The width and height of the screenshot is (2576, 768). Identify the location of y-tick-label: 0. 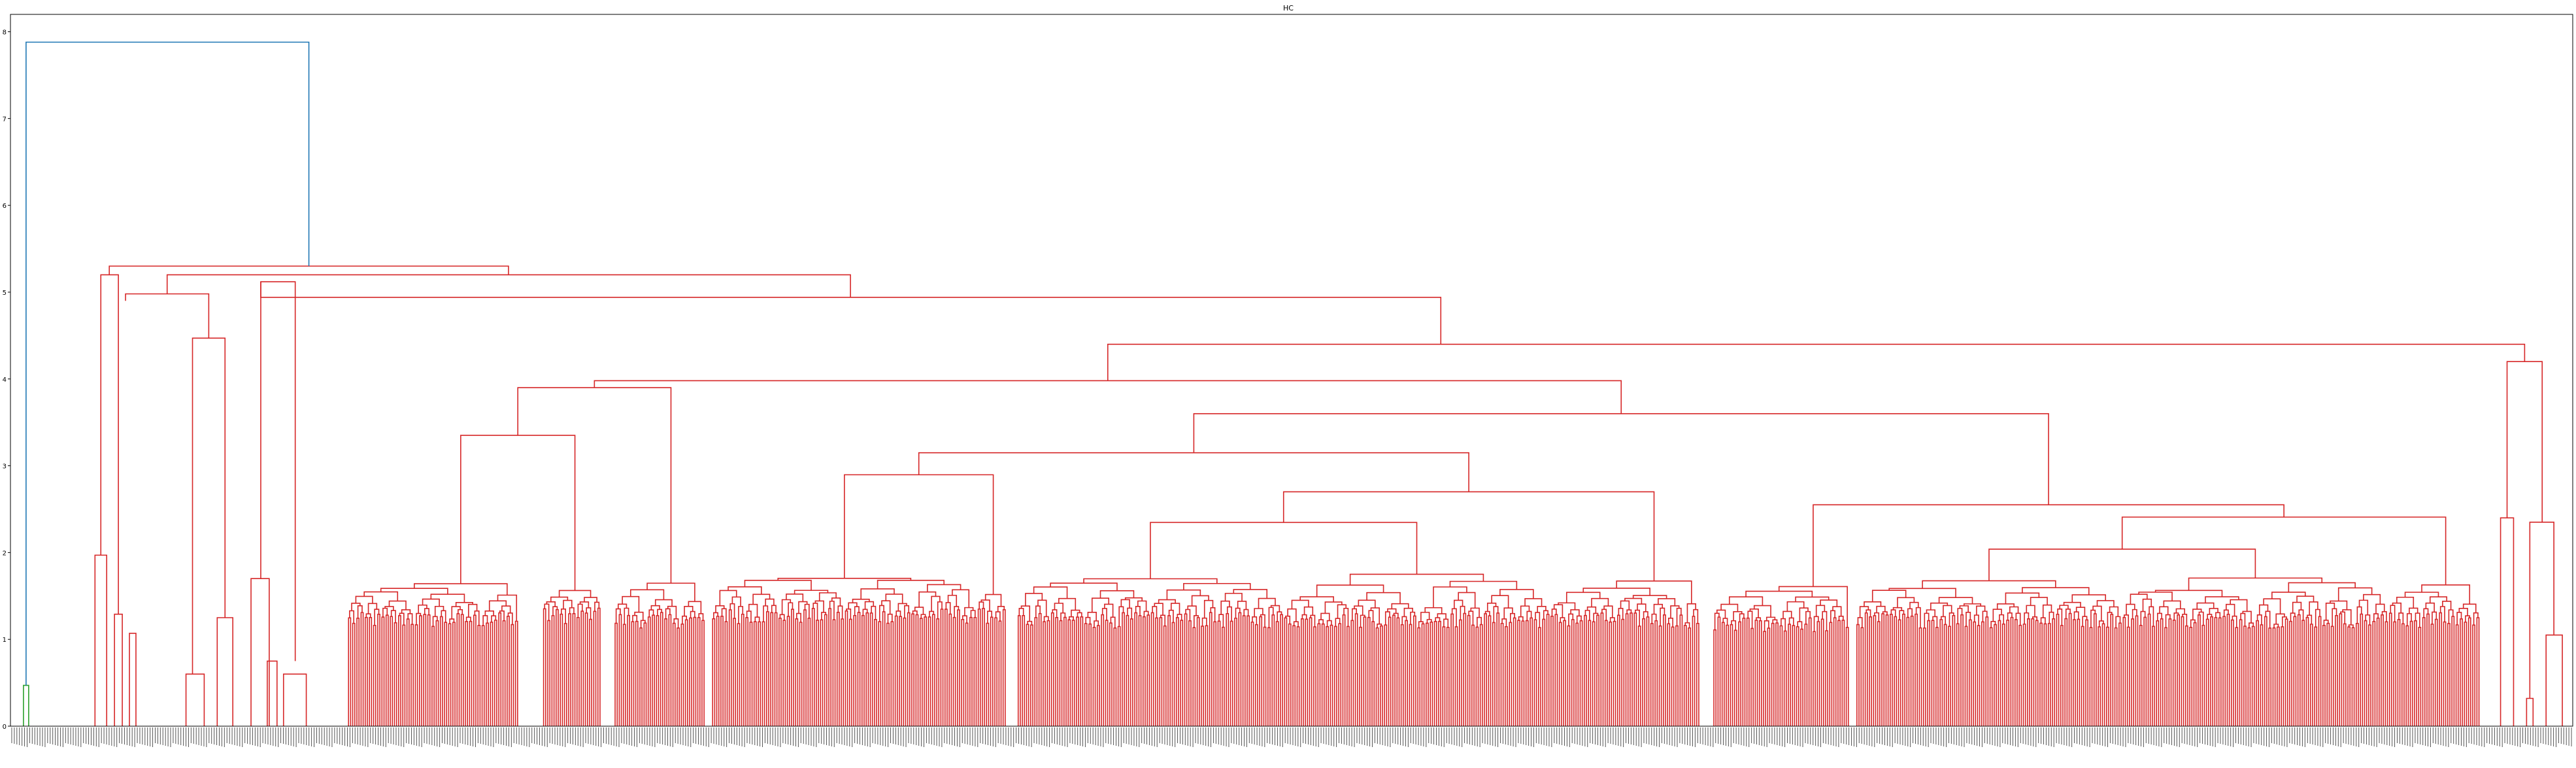
(5, 727).